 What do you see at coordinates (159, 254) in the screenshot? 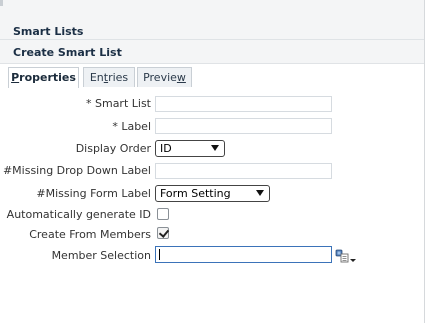
I see `text-caret` at bounding box center [159, 254].